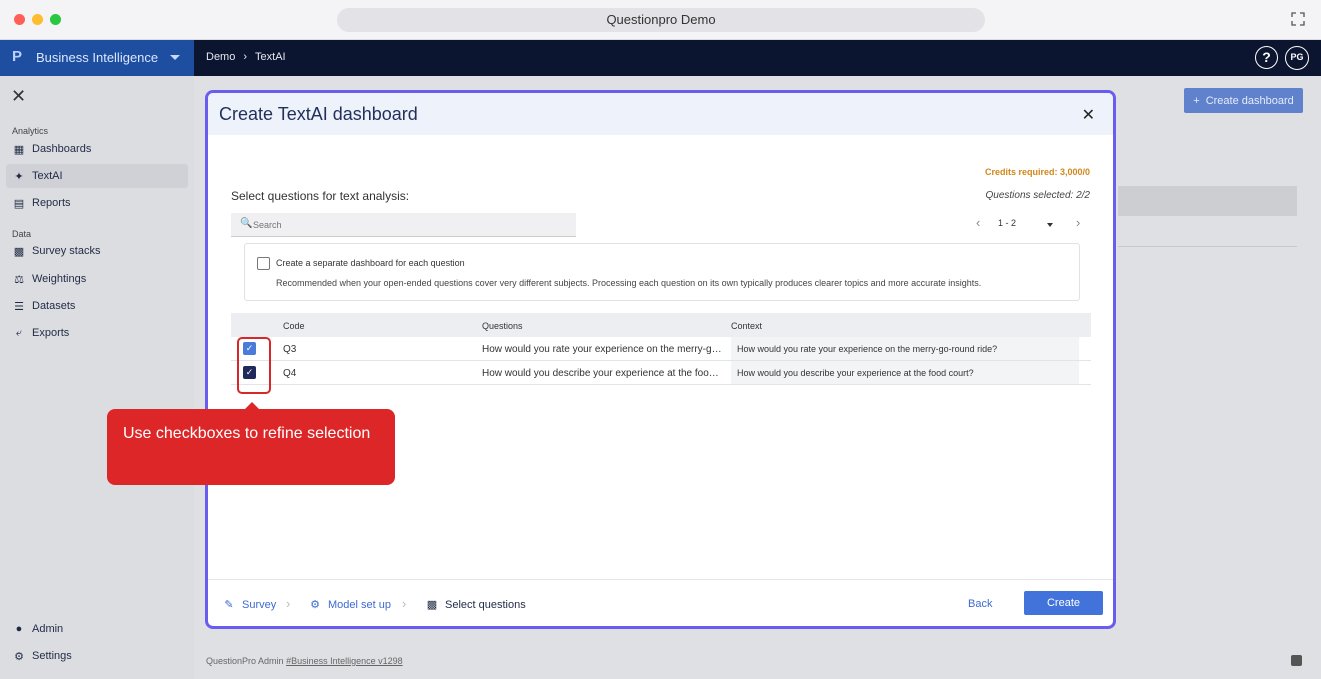 This screenshot has width=1321, height=679. What do you see at coordinates (432, 605) in the screenshot?
I see `chat-icon: ▩` at bounding box center [432, 605].